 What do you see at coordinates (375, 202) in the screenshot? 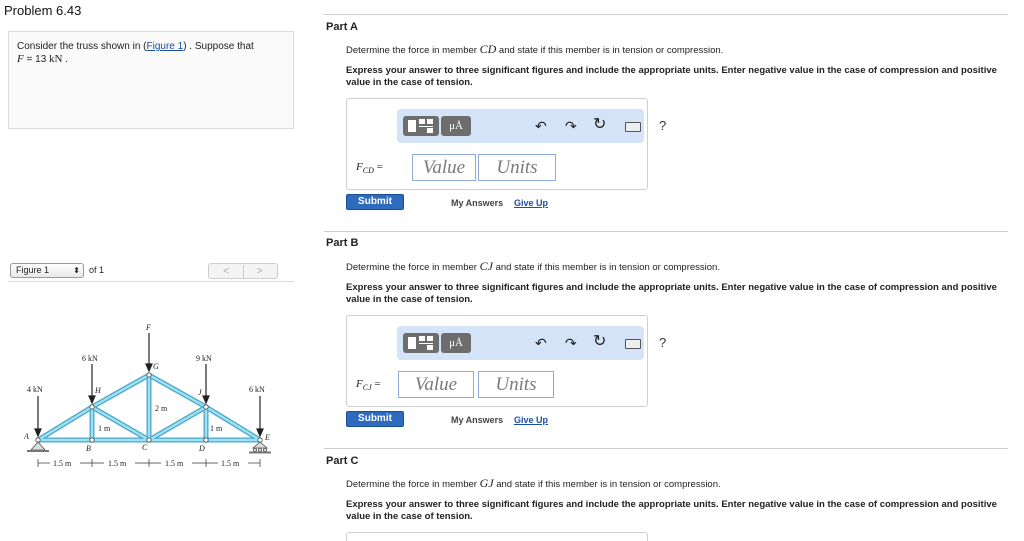
I see `part-a-submit-button: Submit` at bounding box center [375, 202].